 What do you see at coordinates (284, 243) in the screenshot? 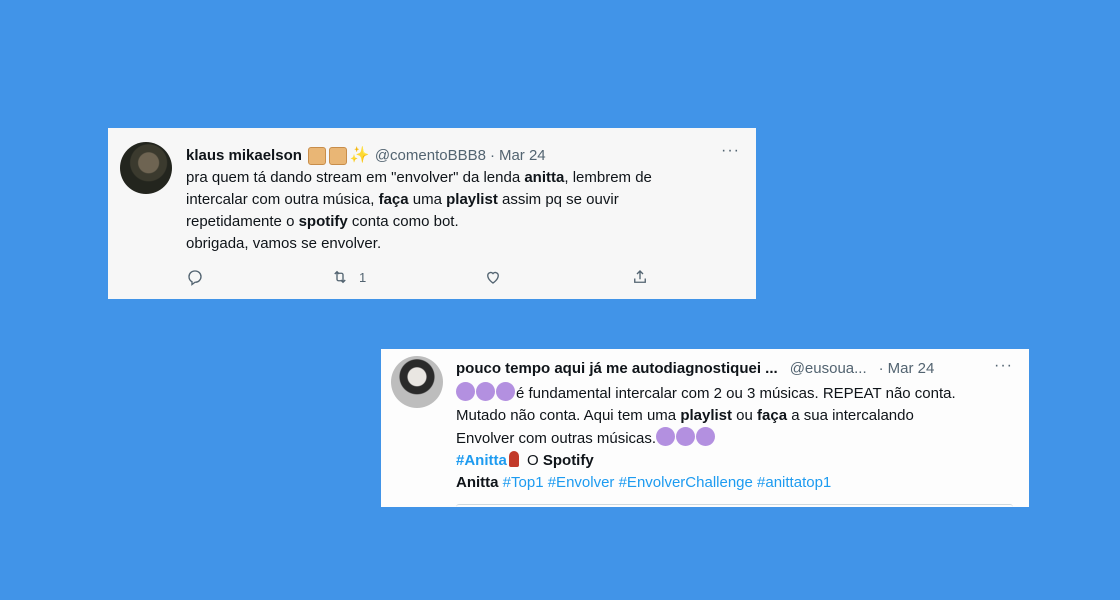
I see `text-segment: obrigada, vamos se envolver.` at bounding box center [284, 243].